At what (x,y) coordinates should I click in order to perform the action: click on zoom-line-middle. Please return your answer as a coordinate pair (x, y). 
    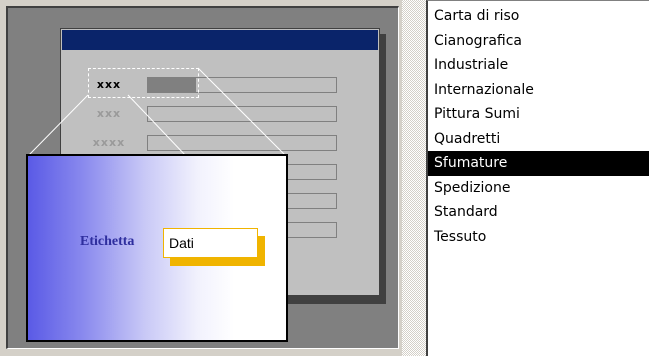
    Looking at the image, I should click on (157, 125).